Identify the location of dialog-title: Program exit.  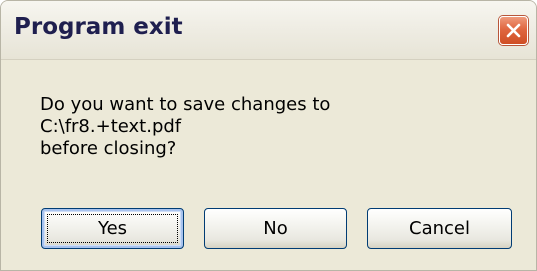
(98, 27).